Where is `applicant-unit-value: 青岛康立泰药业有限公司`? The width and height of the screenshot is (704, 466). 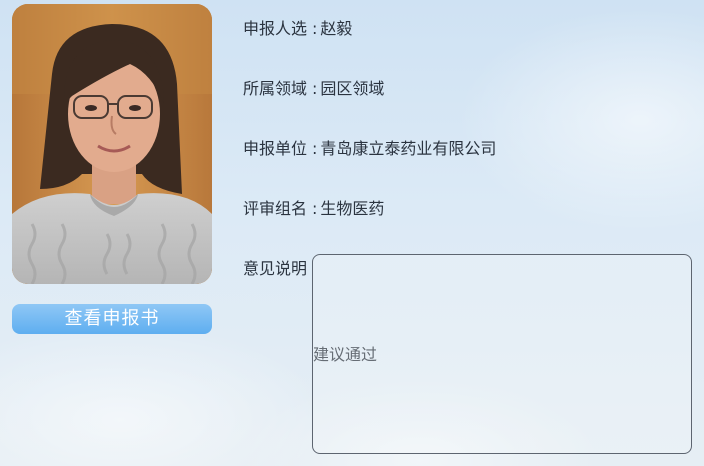 applicant-unit-value: 青岛康立泰药业有限公司 is located at coordinates (408, 148).